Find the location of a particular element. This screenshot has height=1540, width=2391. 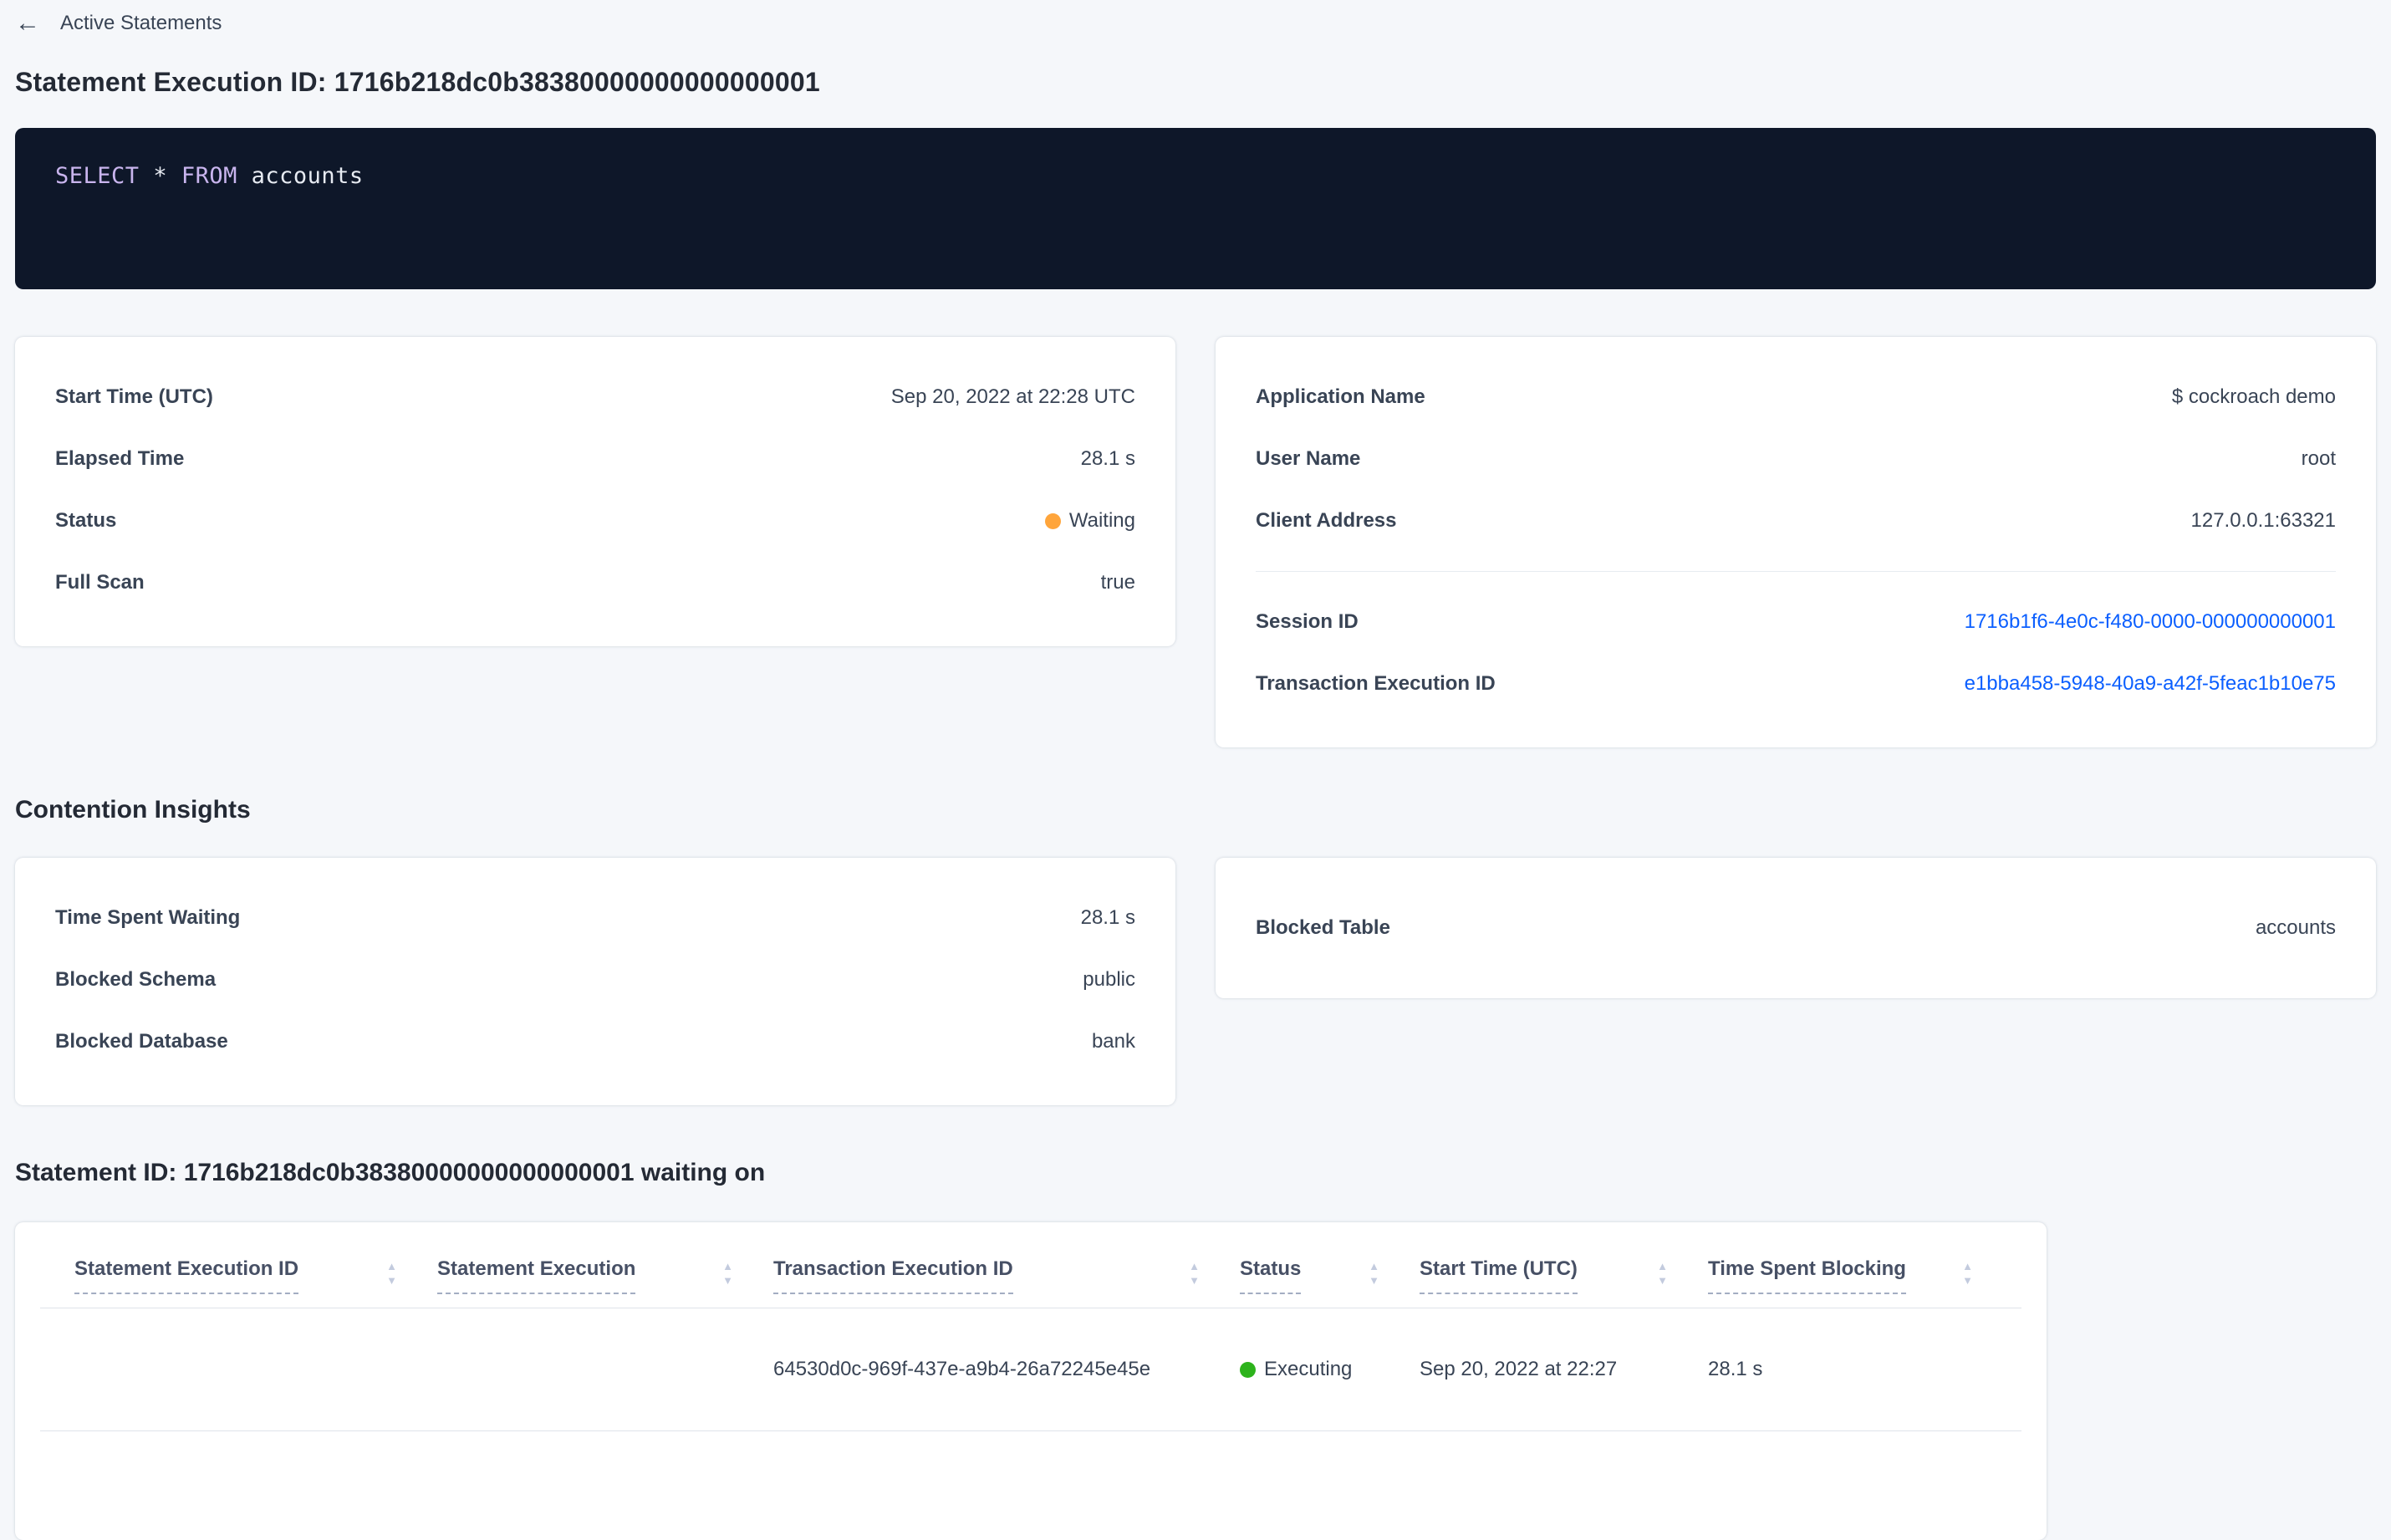

column-header-start-time: Start Time (UTC) ▲ ▼ is located at coordinates (1564, 1275).